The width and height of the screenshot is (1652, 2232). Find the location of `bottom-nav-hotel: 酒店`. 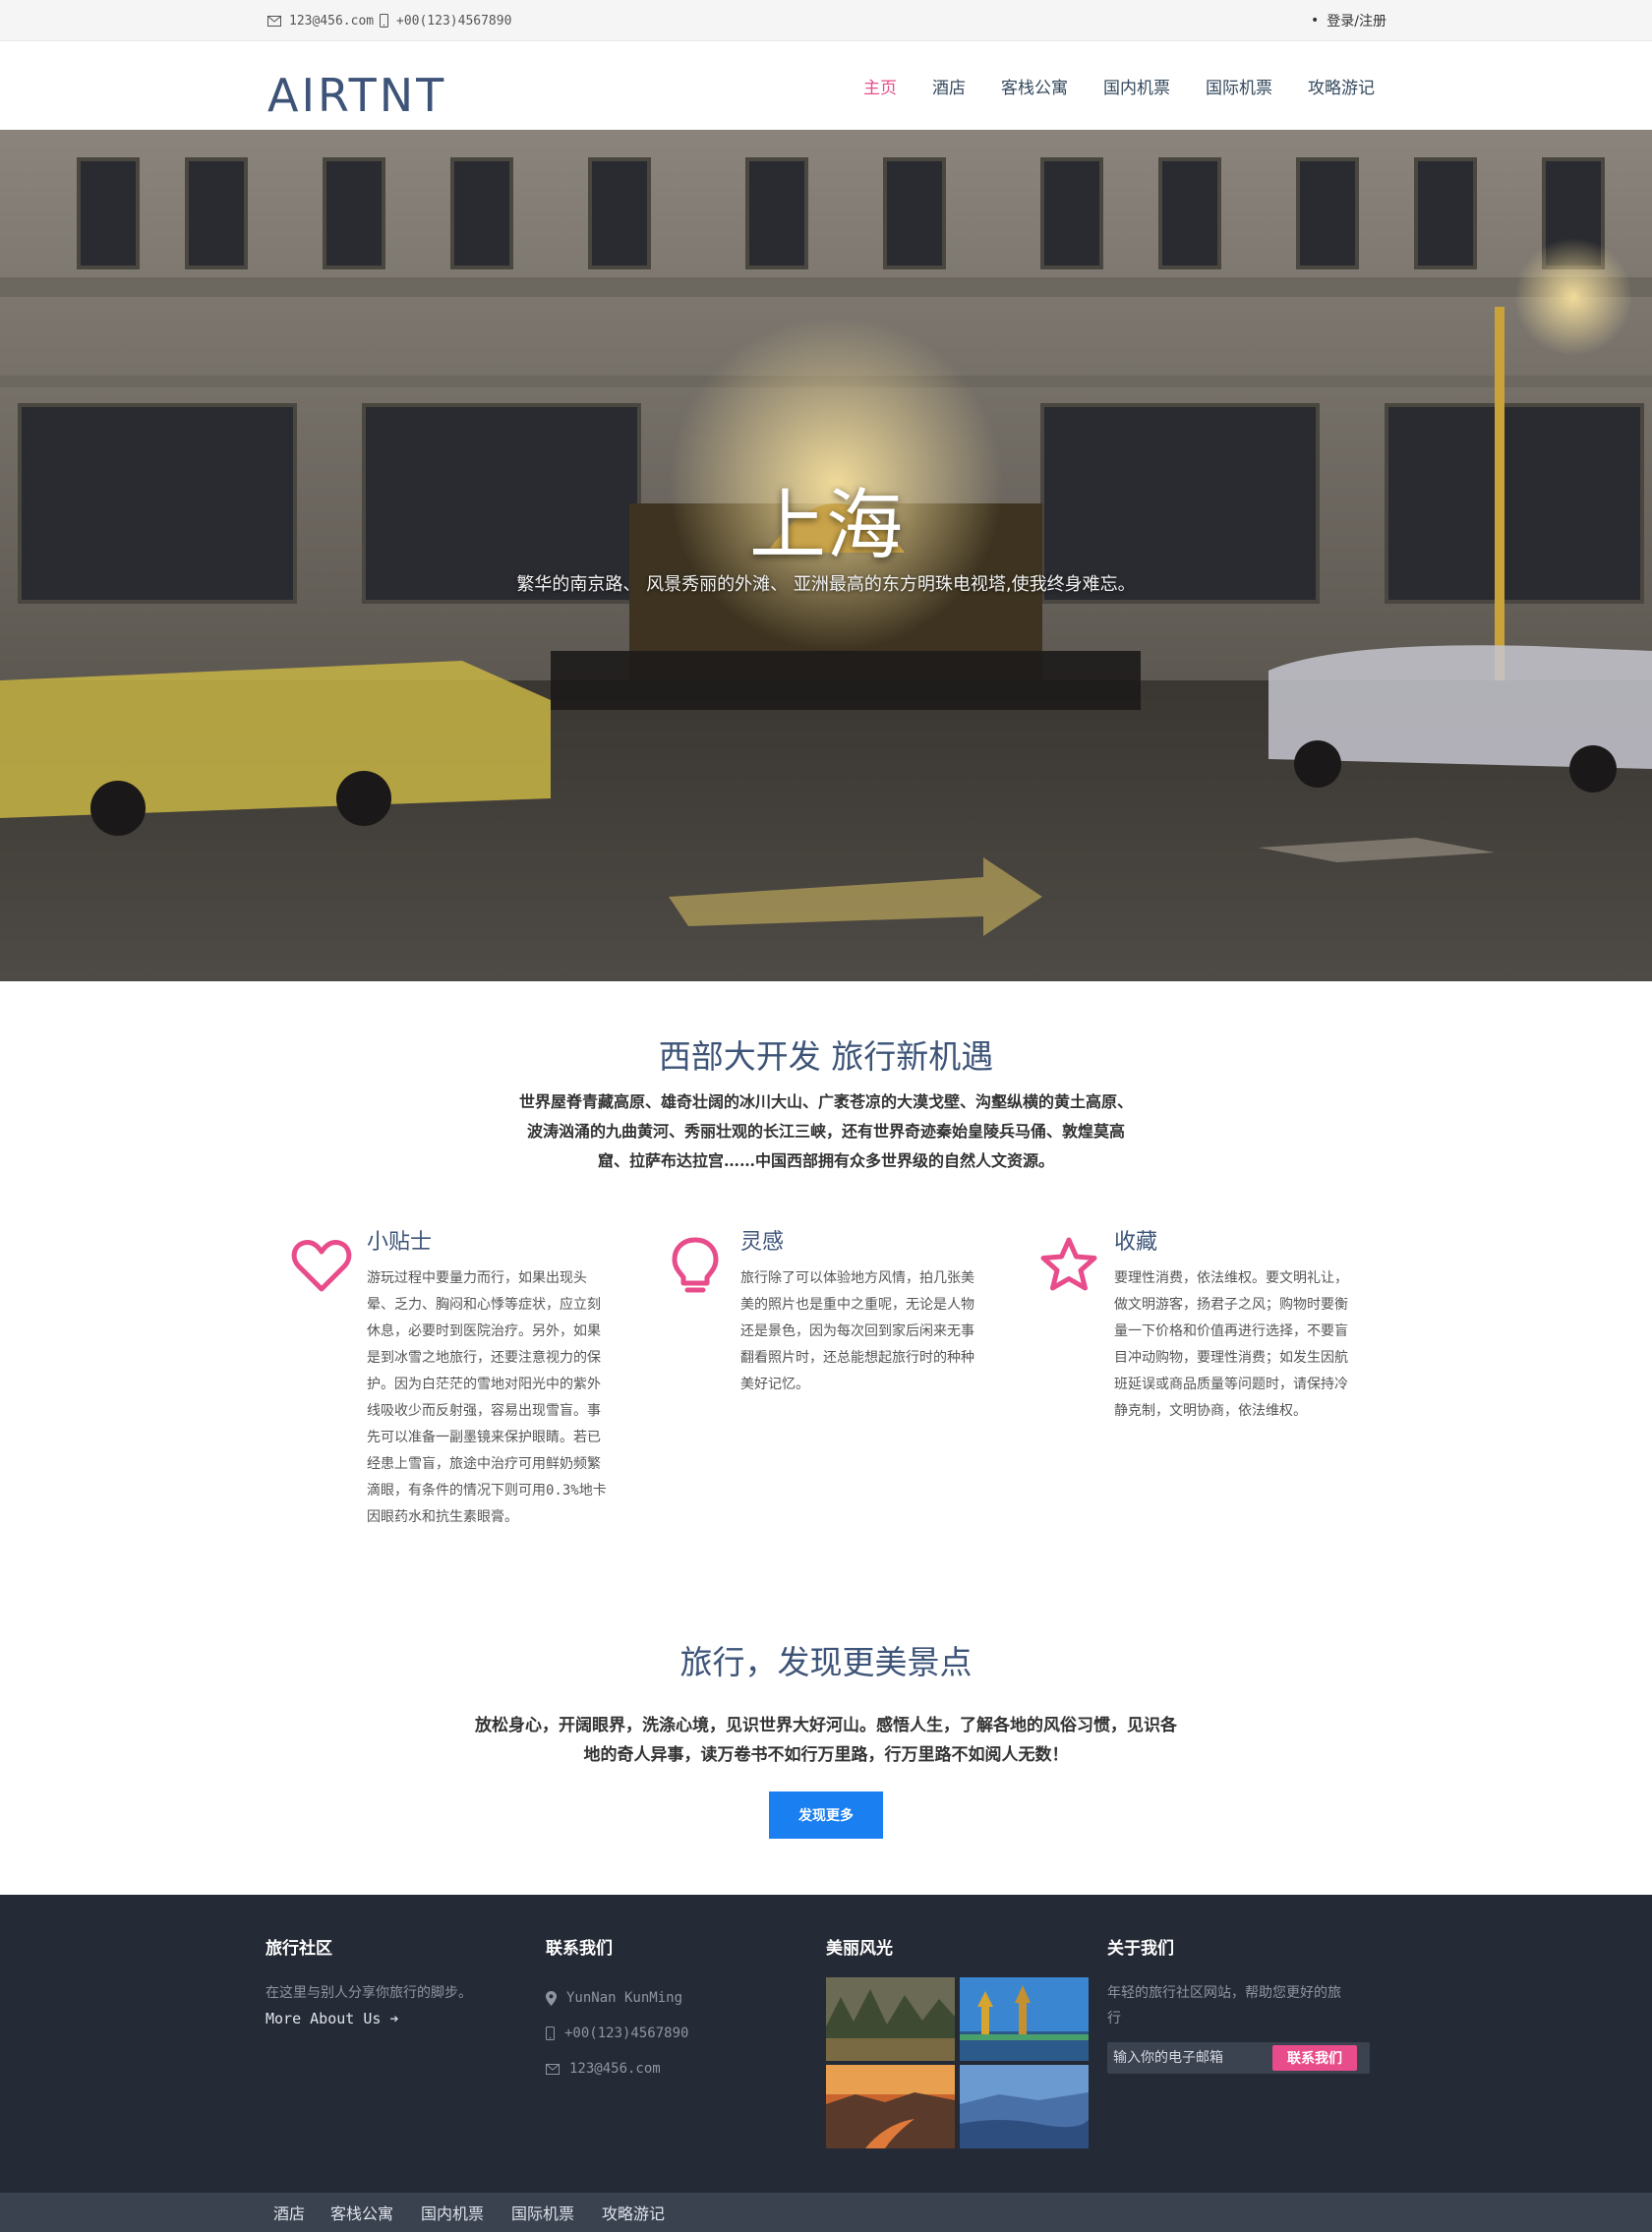

bottom-nav-hotel: 酒店 is located at coordinates (289, 2212).